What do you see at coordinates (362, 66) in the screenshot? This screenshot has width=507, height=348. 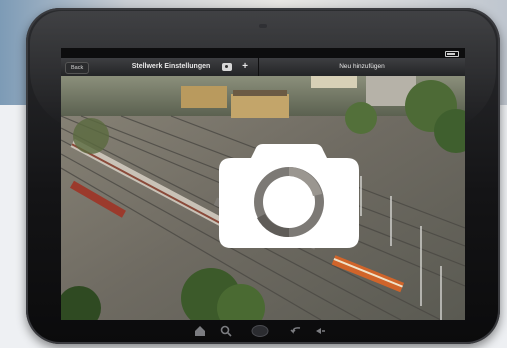 I see `detail-title: Neu hinzufügen` at bounding box center [362, 66].